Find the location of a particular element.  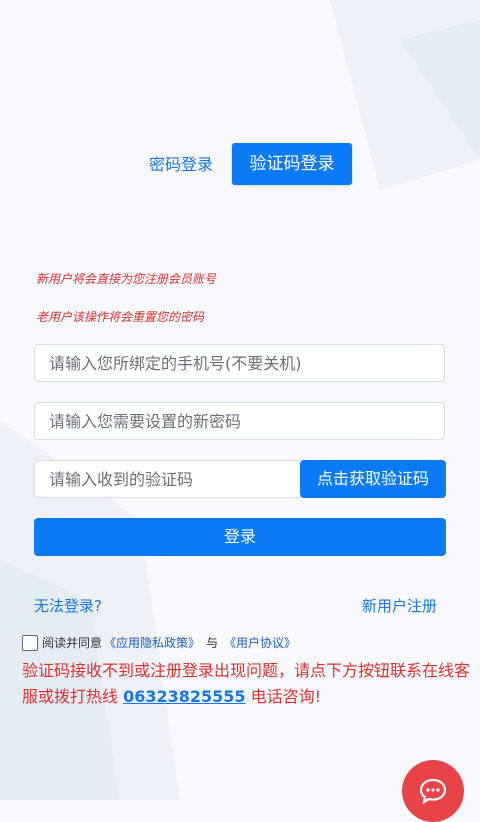

code-field is located at coordinates (168, 479).